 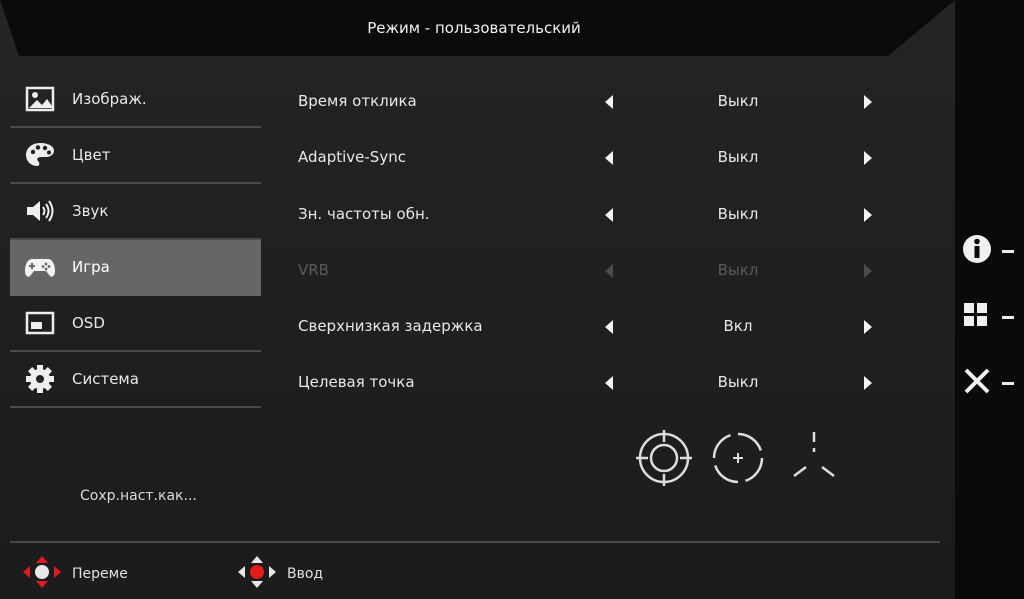 What do you see at coordinates (352, 157) in the screenshot?
I see `setting-label: Adaptive-Sync` at bounding box center [352, 157].